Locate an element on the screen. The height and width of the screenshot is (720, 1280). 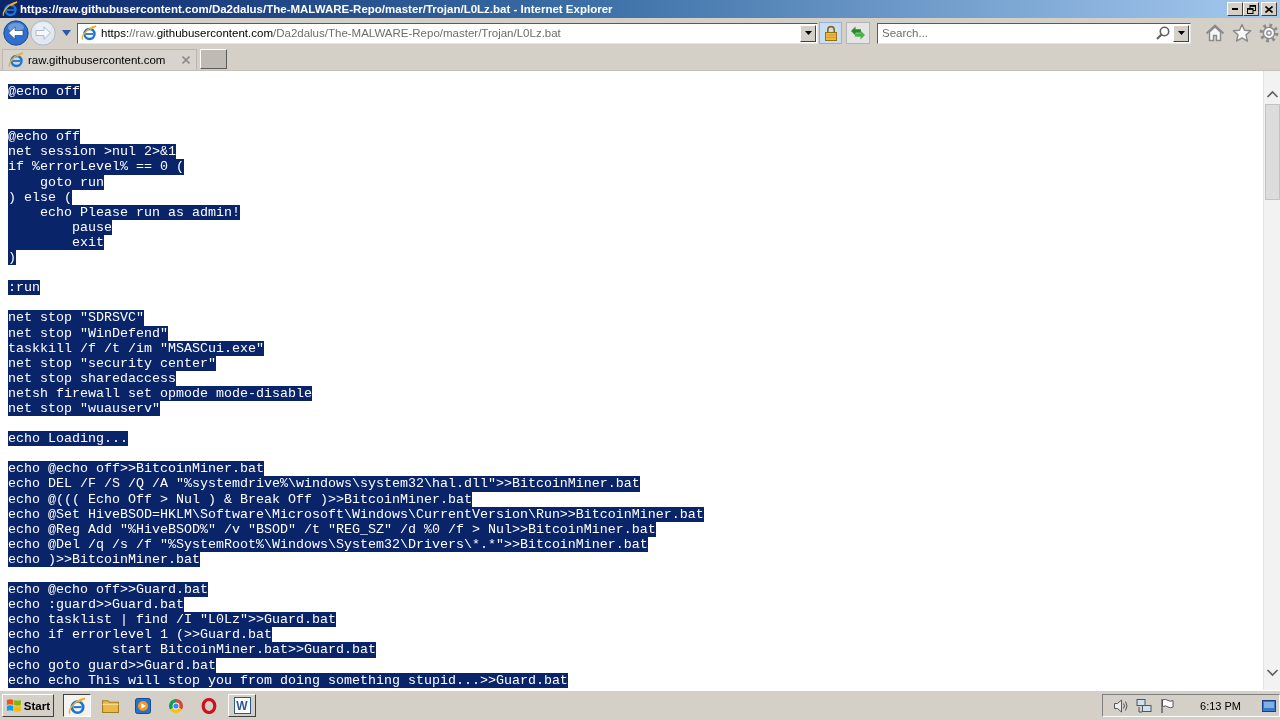
restore-button is located at coordinates (1251, 9).